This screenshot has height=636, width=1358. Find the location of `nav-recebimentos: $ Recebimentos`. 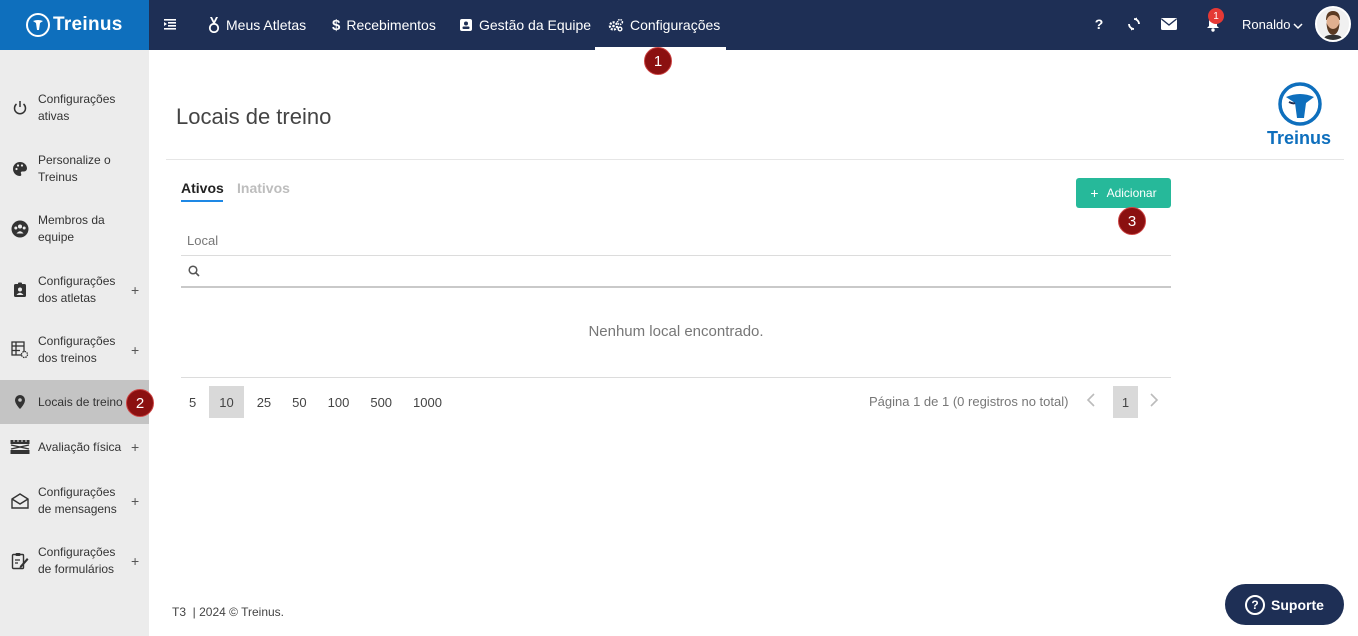

nav-recebimentos: $ Recebimentos is located at coordinates (384, 25).